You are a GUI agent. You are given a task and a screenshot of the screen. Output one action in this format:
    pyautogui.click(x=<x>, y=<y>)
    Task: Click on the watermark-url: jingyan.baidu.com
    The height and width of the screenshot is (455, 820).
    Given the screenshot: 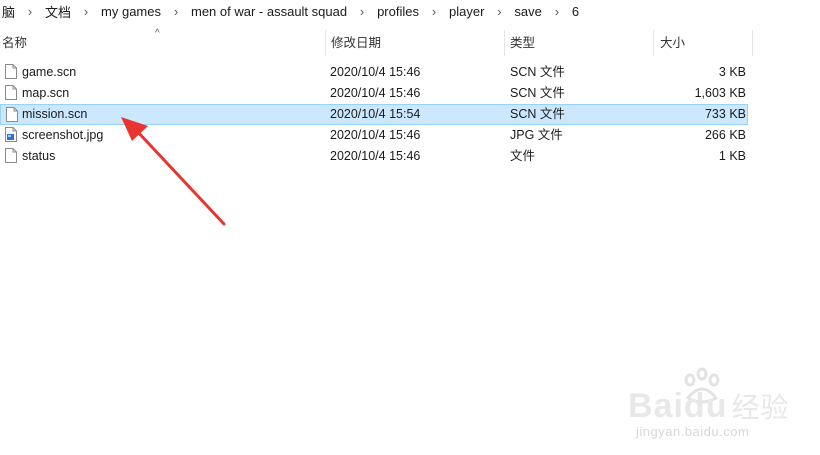 What is the action you would take?
    pyautogui.click(x=693, y=431)
    